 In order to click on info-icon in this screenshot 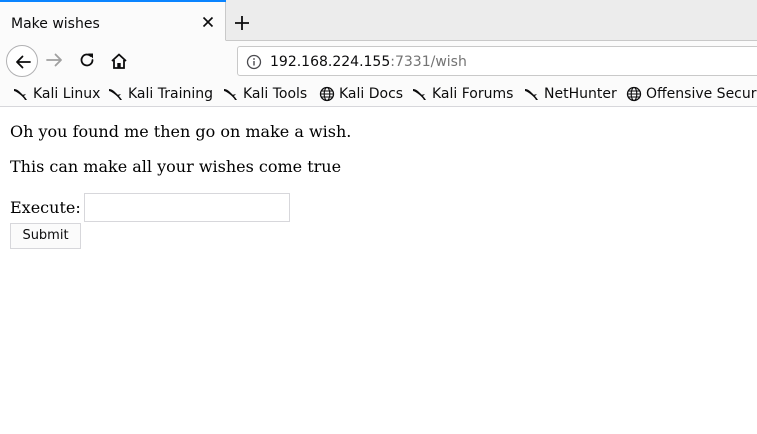, I will do `click(254, 62)`.